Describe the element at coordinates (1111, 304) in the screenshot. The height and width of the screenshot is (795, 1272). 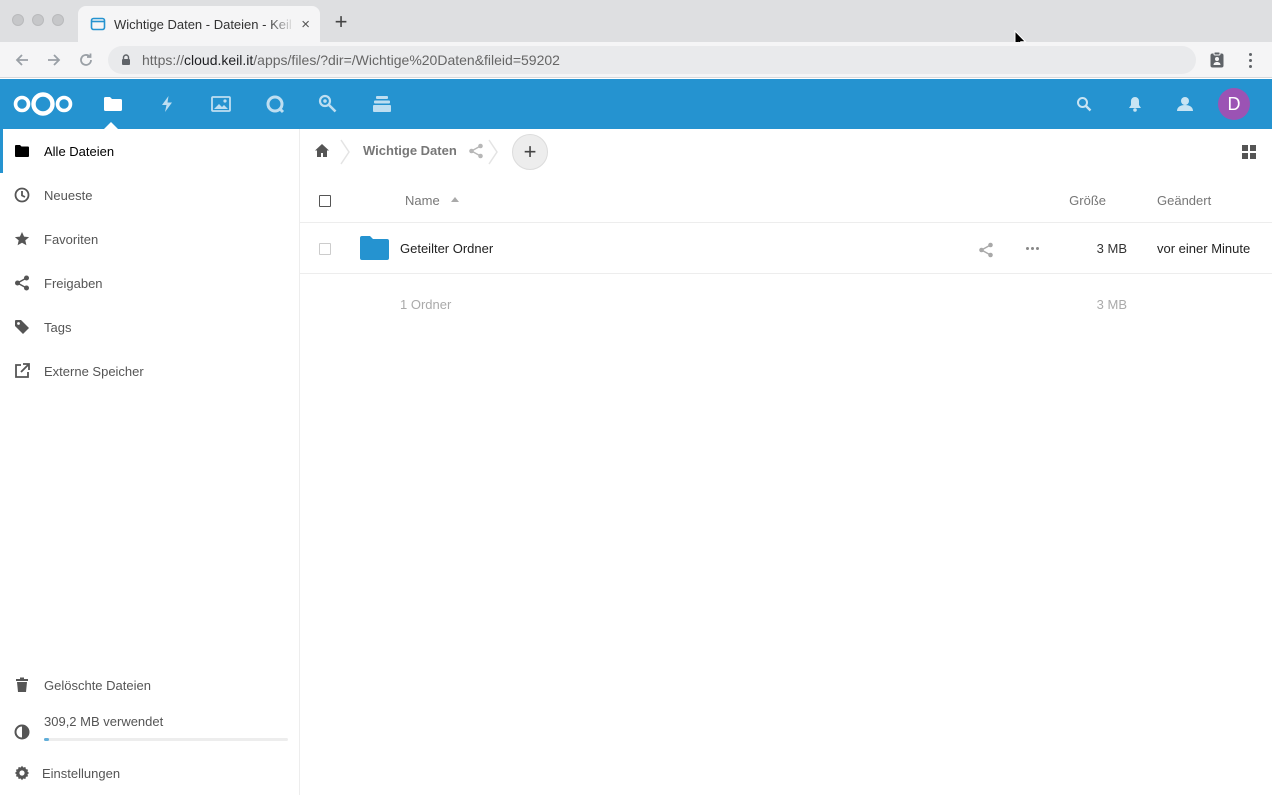
I see `summary-size: 3 MB` at that location.